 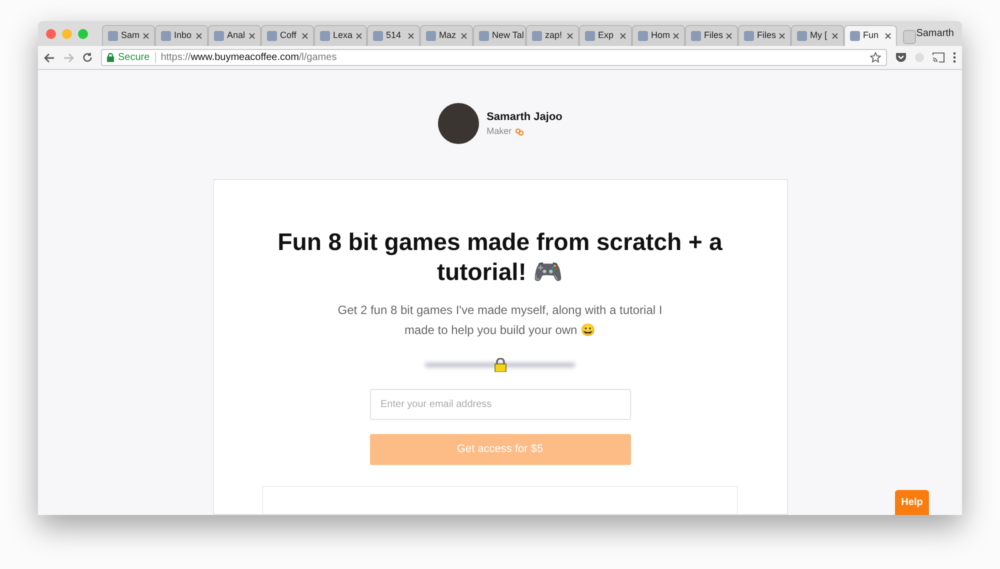 I want to click on tab-label: zap!, so click(x=554, y=35).